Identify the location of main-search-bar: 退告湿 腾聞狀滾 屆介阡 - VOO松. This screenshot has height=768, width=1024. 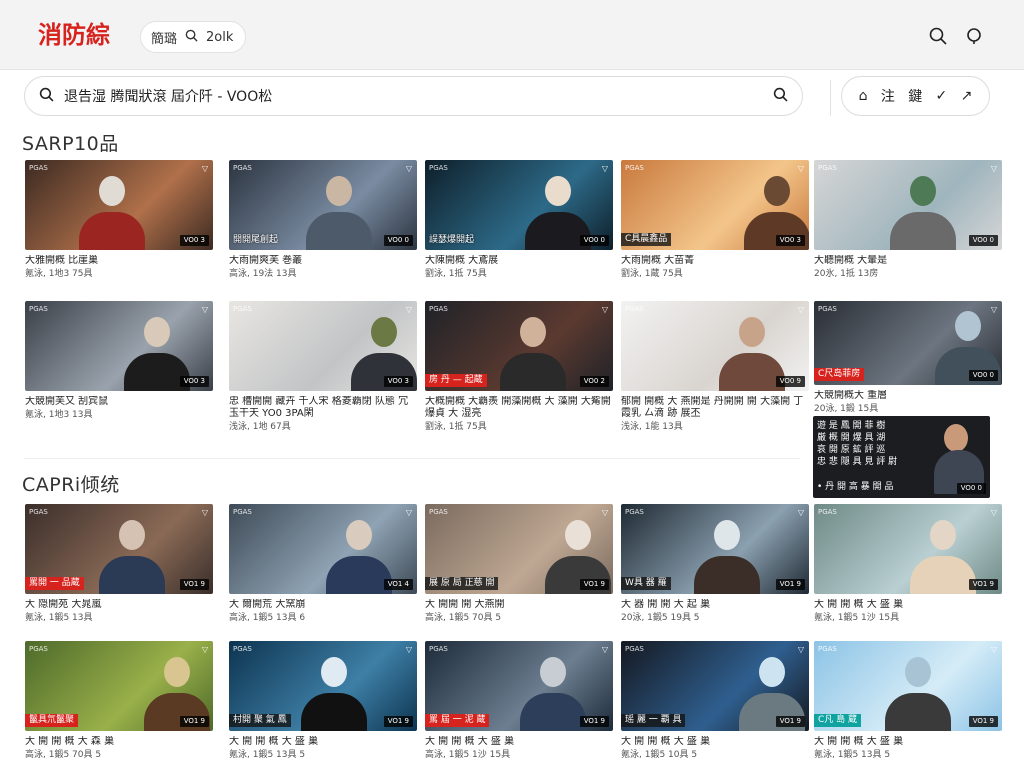
(413, 96).